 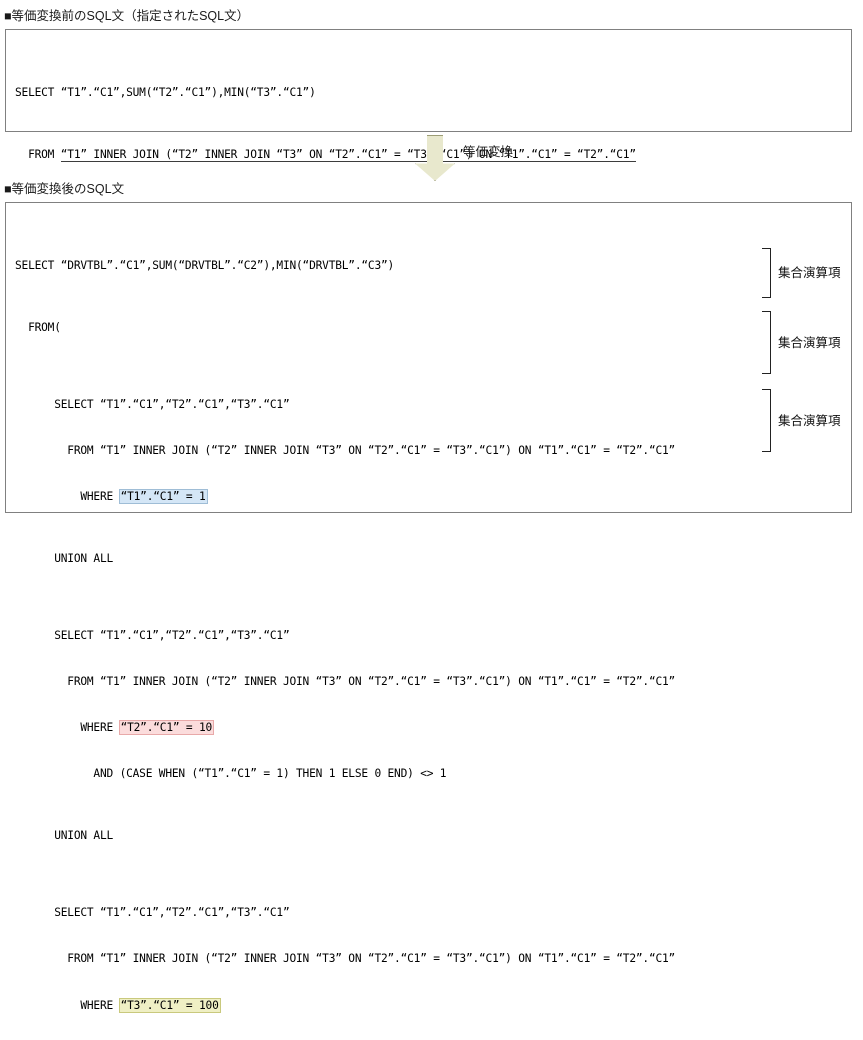 What do you see at coordinates (38, 327) in the screenshot?
I see `sql-outer-from-open: FROM(` at bounding box center [38, 327].